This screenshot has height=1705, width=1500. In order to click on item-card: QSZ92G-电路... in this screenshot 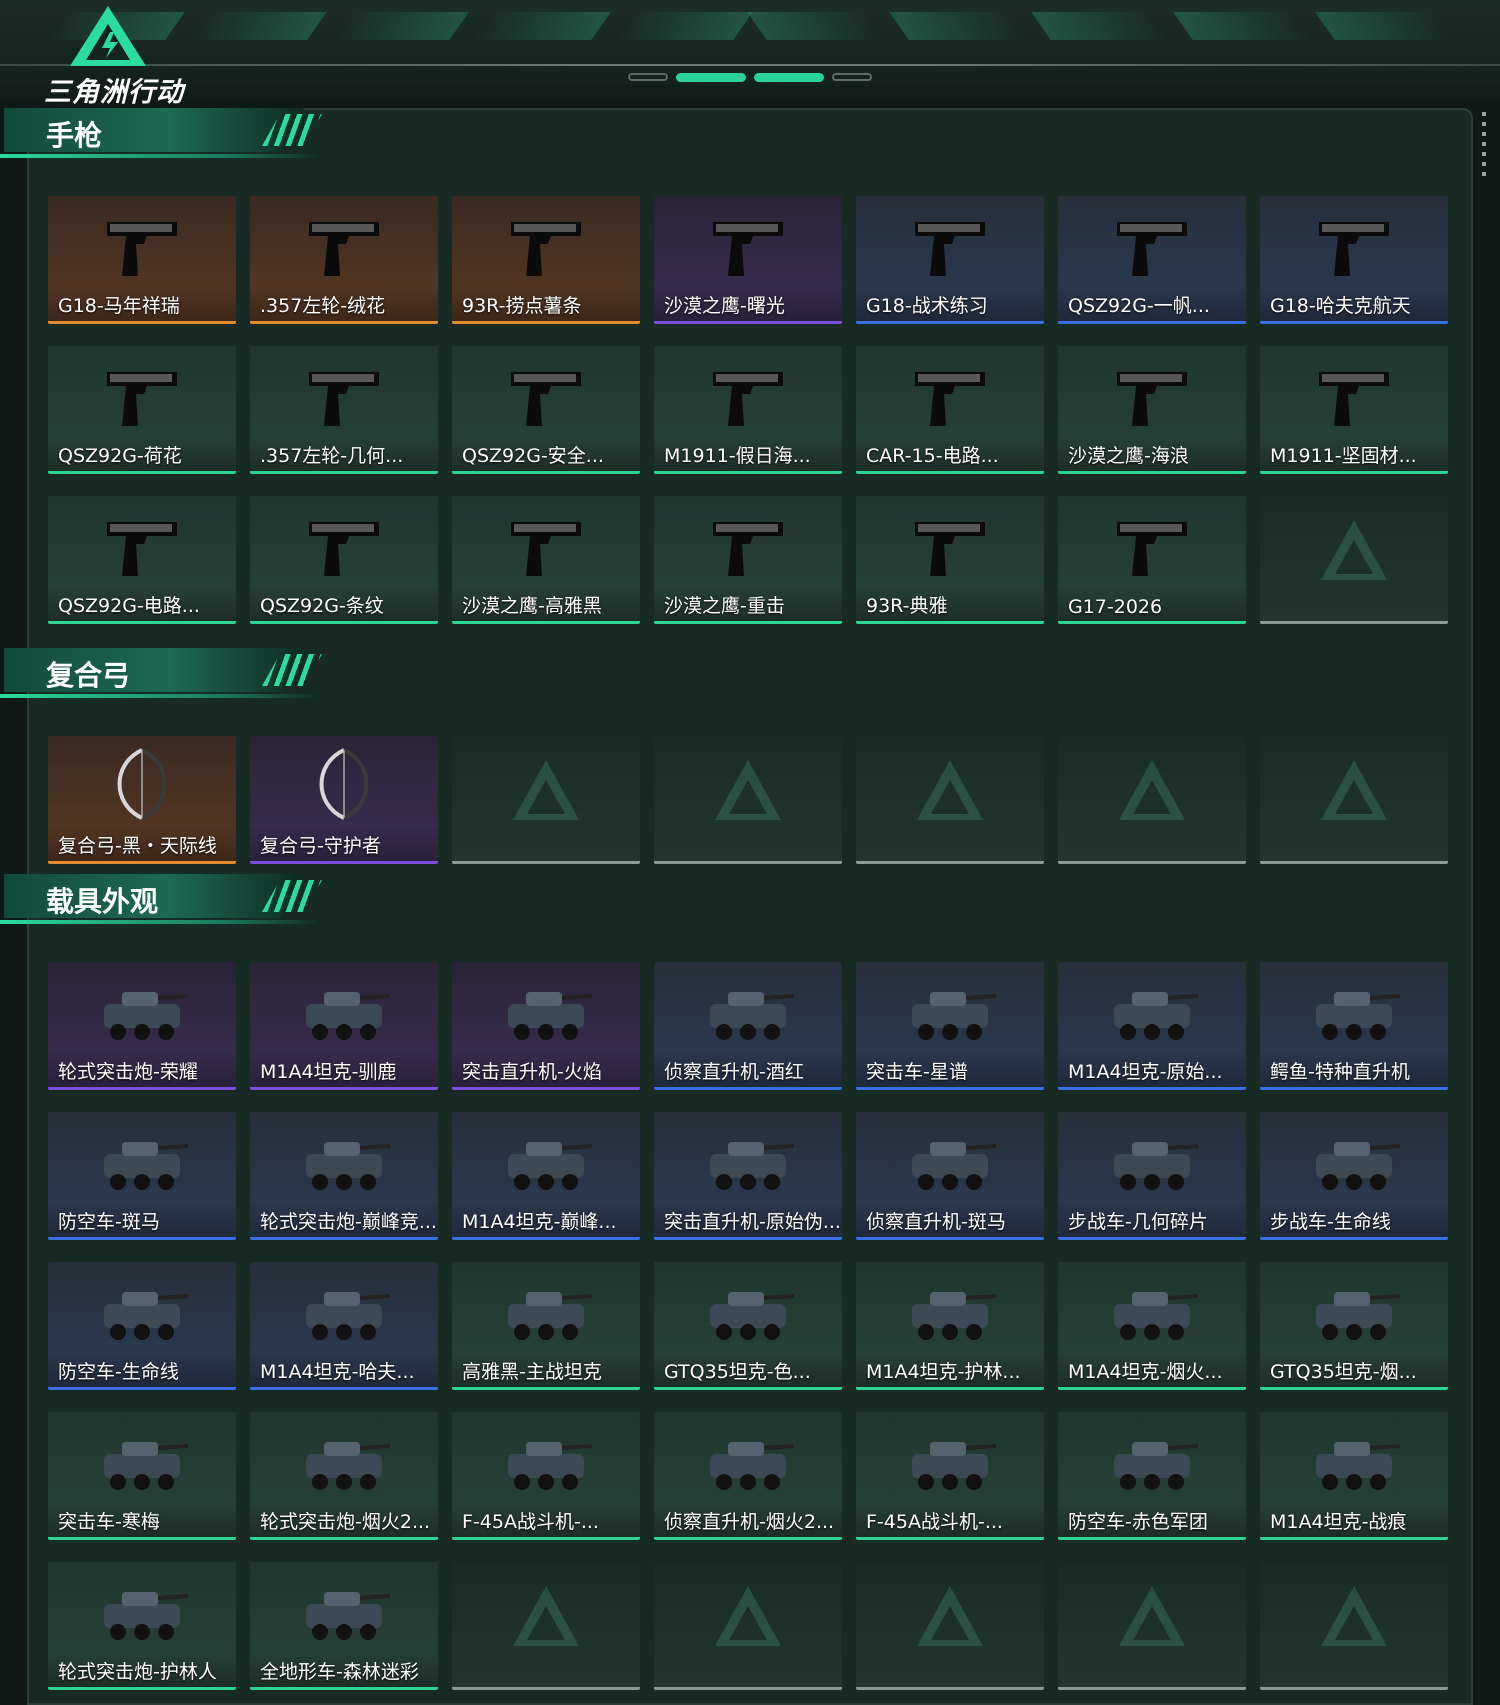, I will do `click(142, 560)`.